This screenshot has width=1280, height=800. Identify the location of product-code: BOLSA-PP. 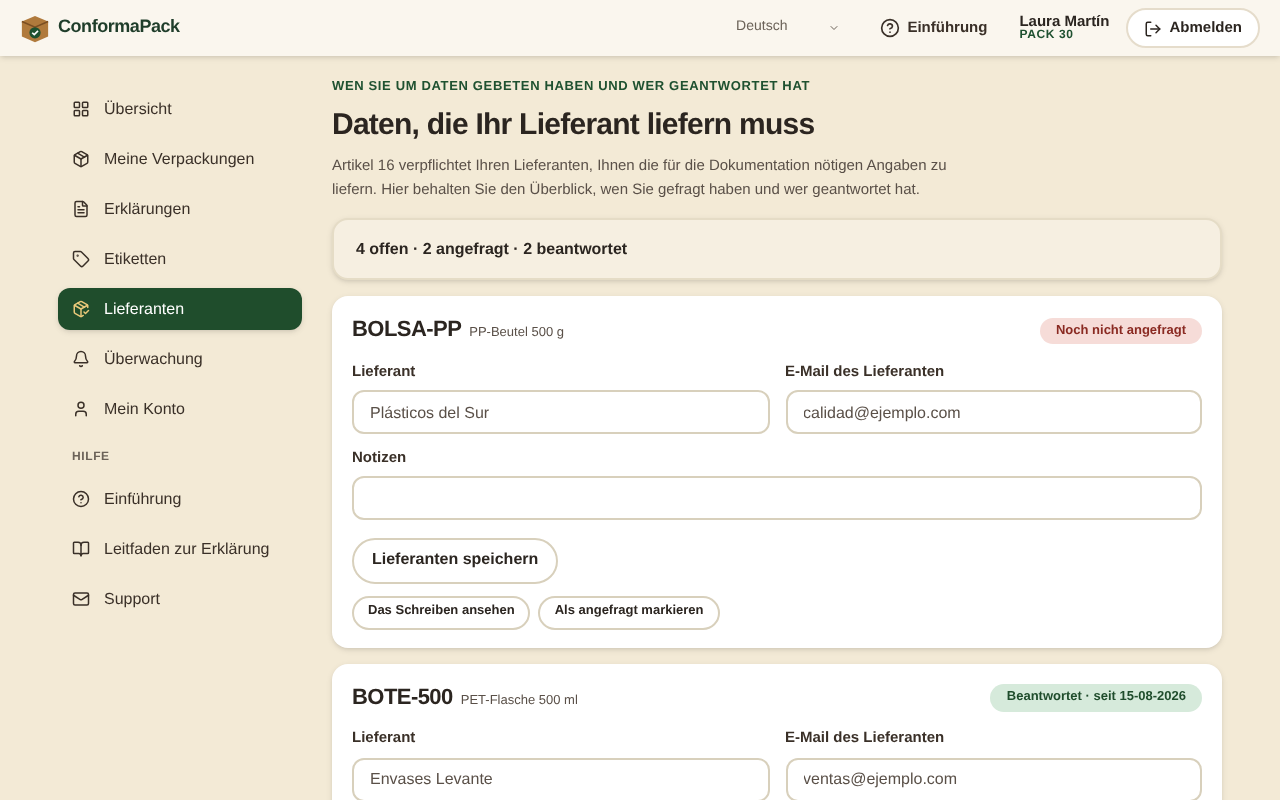
(407, 331).